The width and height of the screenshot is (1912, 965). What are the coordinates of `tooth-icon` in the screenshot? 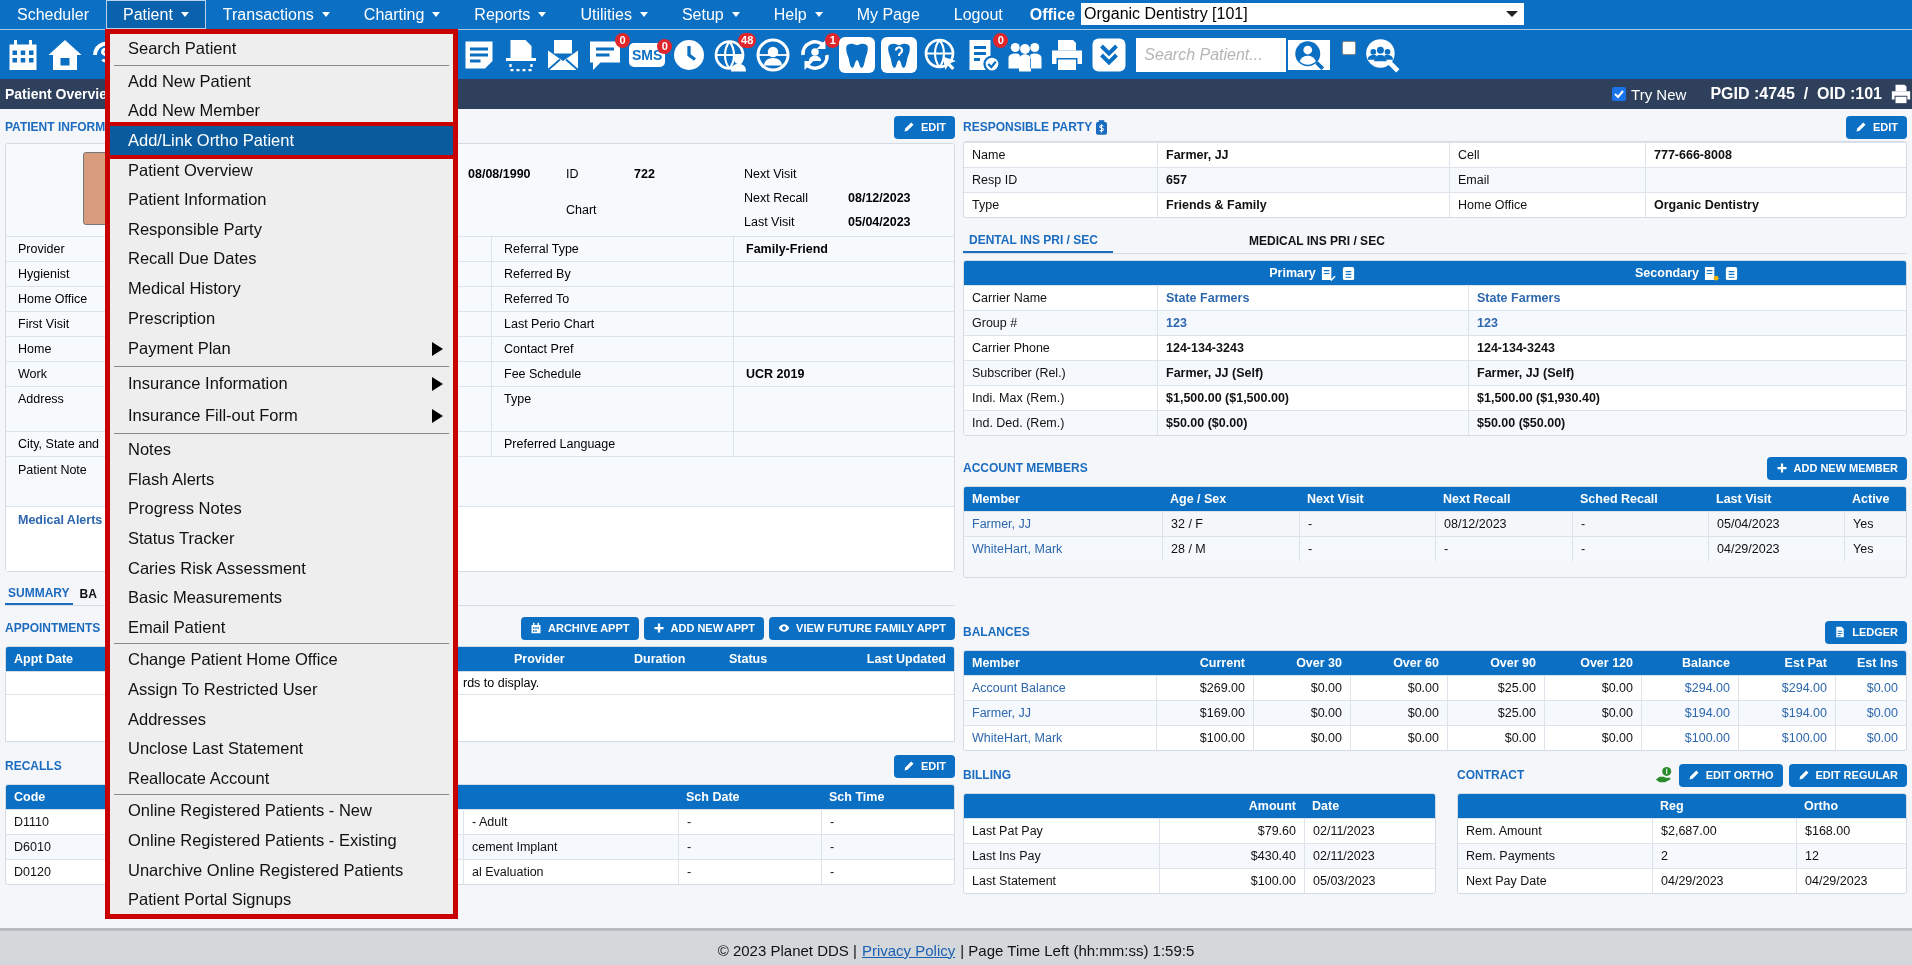 It's located at (857, 54).